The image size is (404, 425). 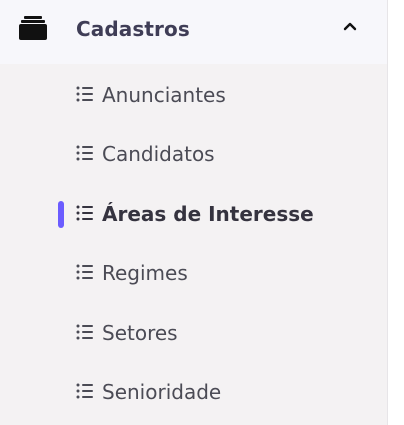 What do you see at coordinates (145, 273) in the screenshot?
I see `sidebar-item-label: Regimes` at bounding box center [145, 273].